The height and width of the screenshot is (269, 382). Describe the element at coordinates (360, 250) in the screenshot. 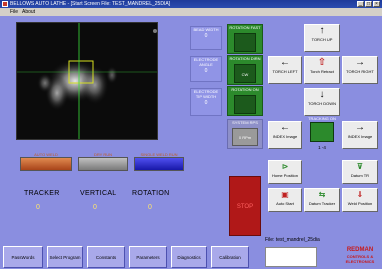

I see `logo-line1: REDMAN` at that location.